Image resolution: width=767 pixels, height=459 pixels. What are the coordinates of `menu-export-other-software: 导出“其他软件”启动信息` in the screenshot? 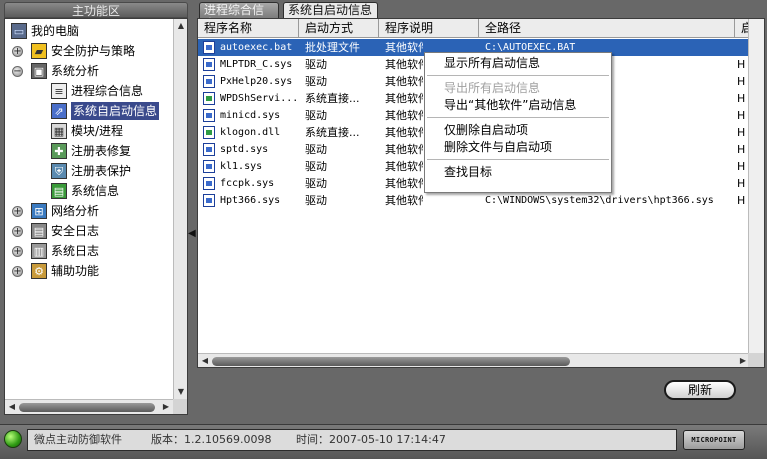 It's located at (518, 105).